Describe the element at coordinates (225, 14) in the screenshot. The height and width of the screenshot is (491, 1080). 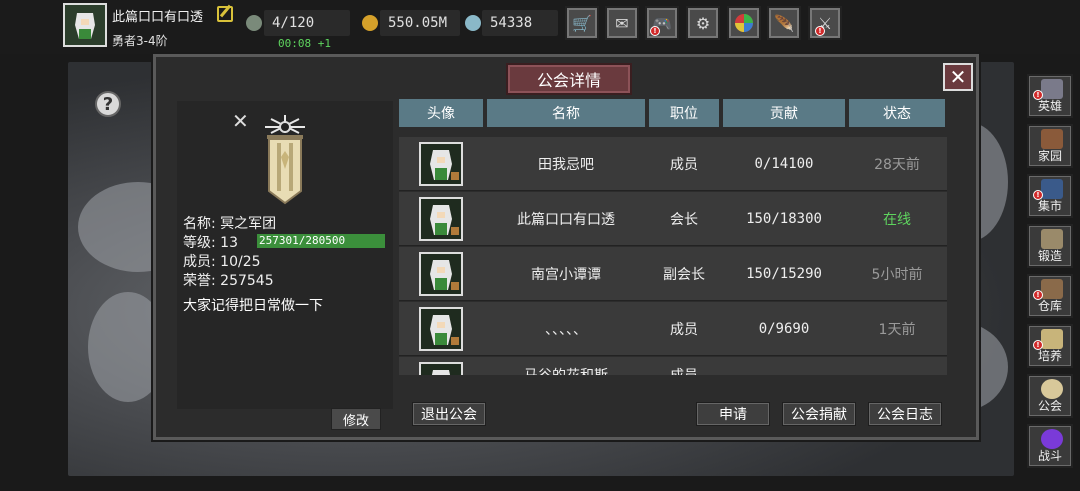
I see `edit-name-icon` at that location.